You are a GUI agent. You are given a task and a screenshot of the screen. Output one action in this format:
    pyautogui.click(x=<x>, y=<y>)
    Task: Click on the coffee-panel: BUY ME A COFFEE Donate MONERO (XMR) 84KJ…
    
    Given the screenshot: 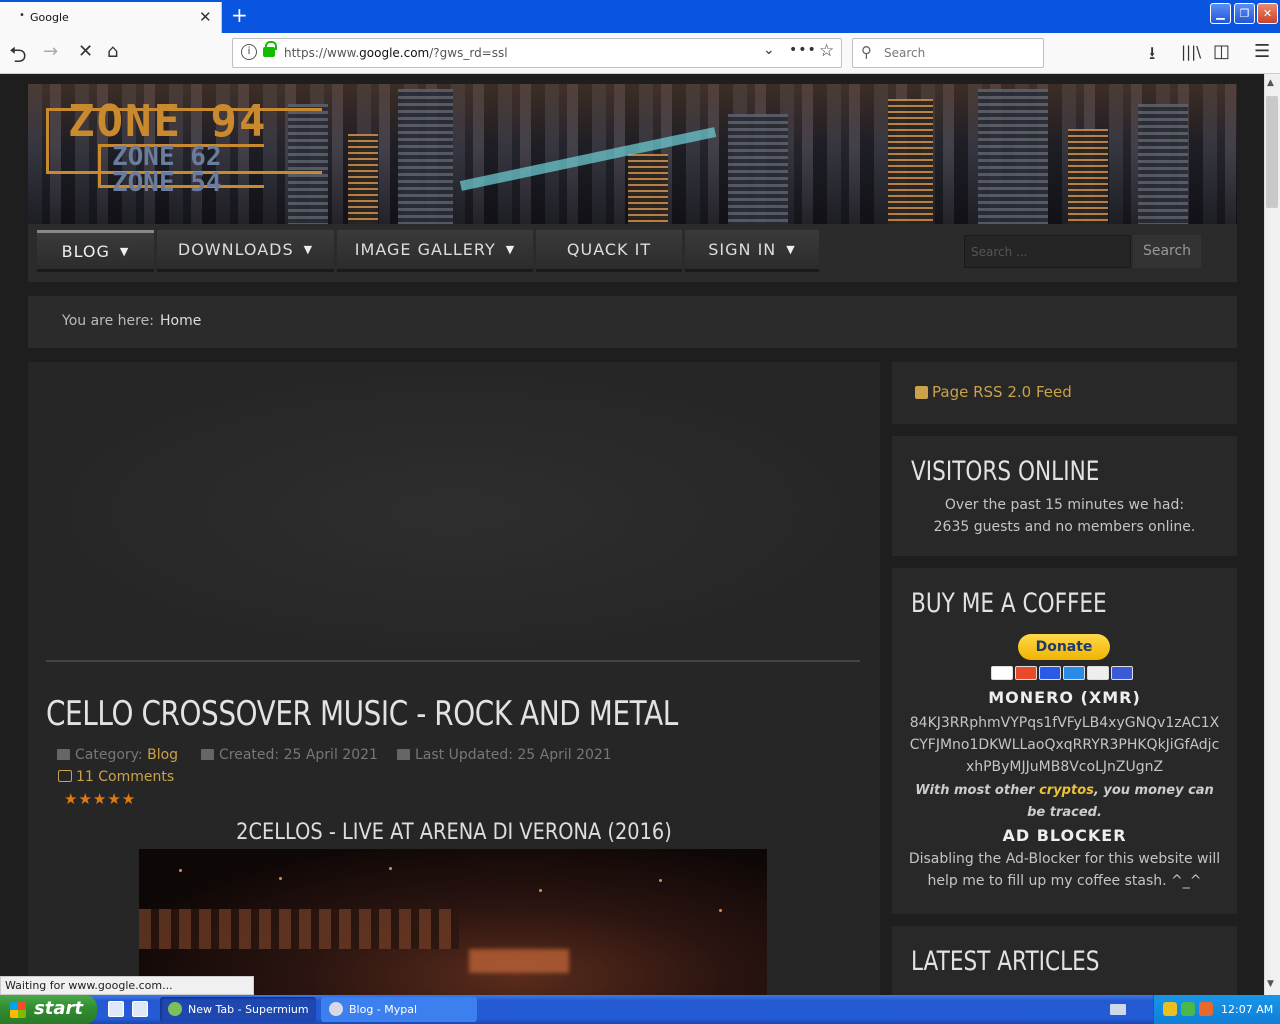 What is the action you would take?
    pyautogui.click(x=1064, y=741)
    